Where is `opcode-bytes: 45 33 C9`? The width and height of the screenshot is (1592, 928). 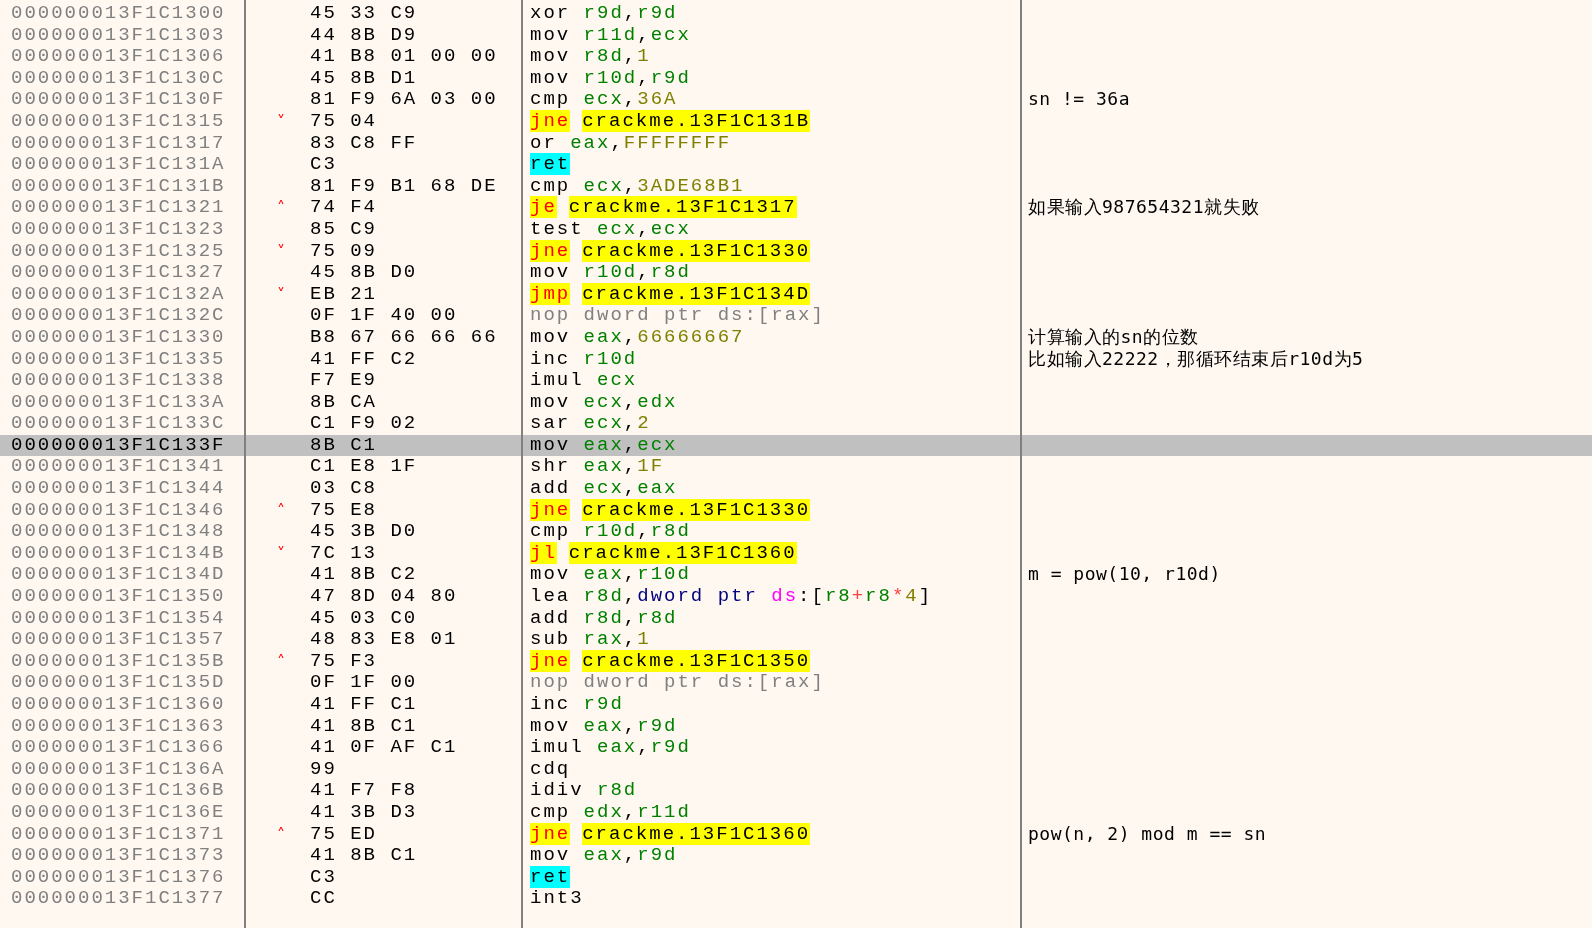
opcode-bytes: 45 33 C9 is located at coordinates (364, 14).